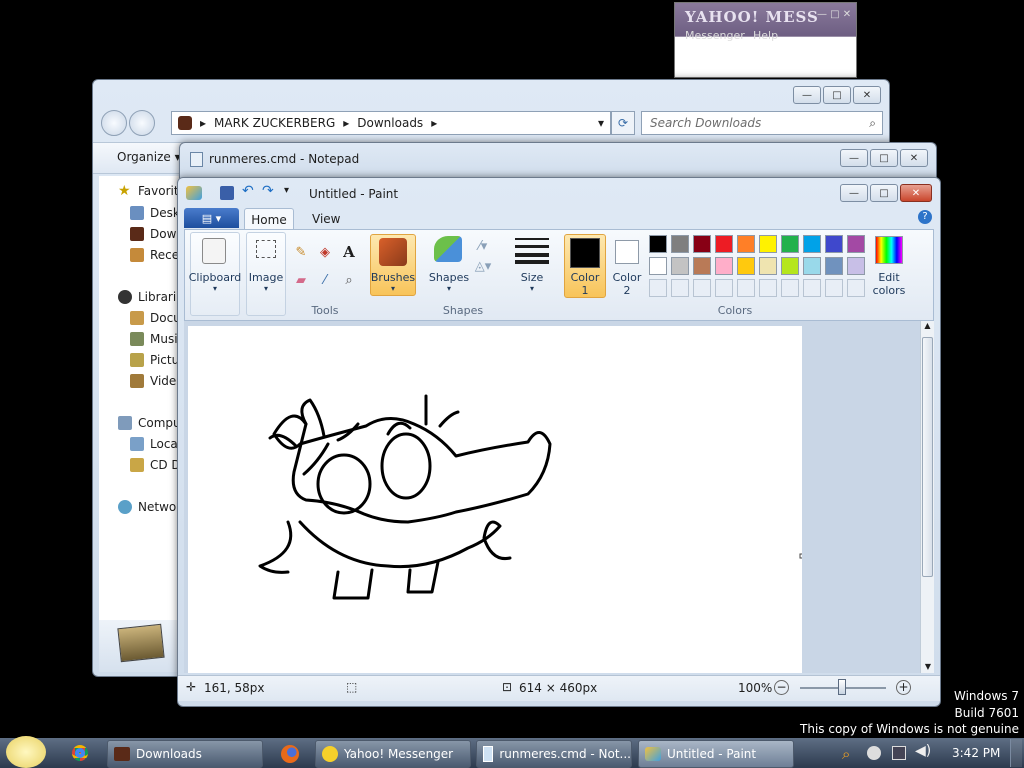  What do you see at coordinates (154, 444) in the screenshot?
I see `sidebar-item-local-disk: Loca` at bounding box center [154, 444].